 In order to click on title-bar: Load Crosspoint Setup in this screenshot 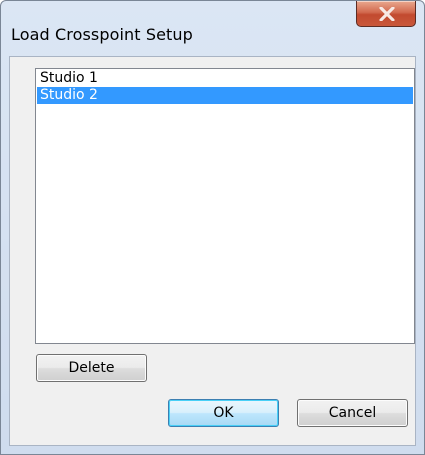, I will do `click(212, 29)`.